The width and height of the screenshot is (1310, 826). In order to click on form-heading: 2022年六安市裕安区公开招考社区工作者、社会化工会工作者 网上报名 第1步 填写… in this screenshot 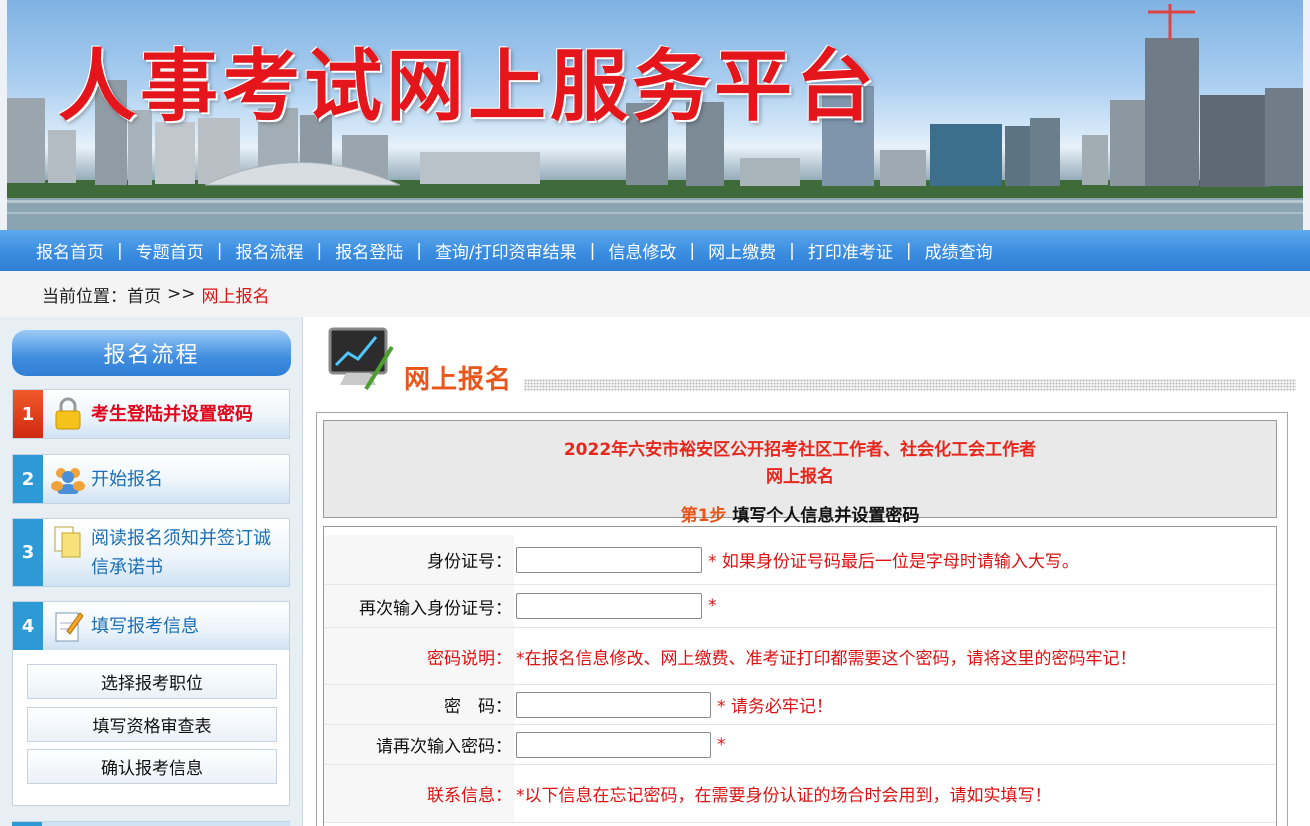, I will do `click(800, 473)`.